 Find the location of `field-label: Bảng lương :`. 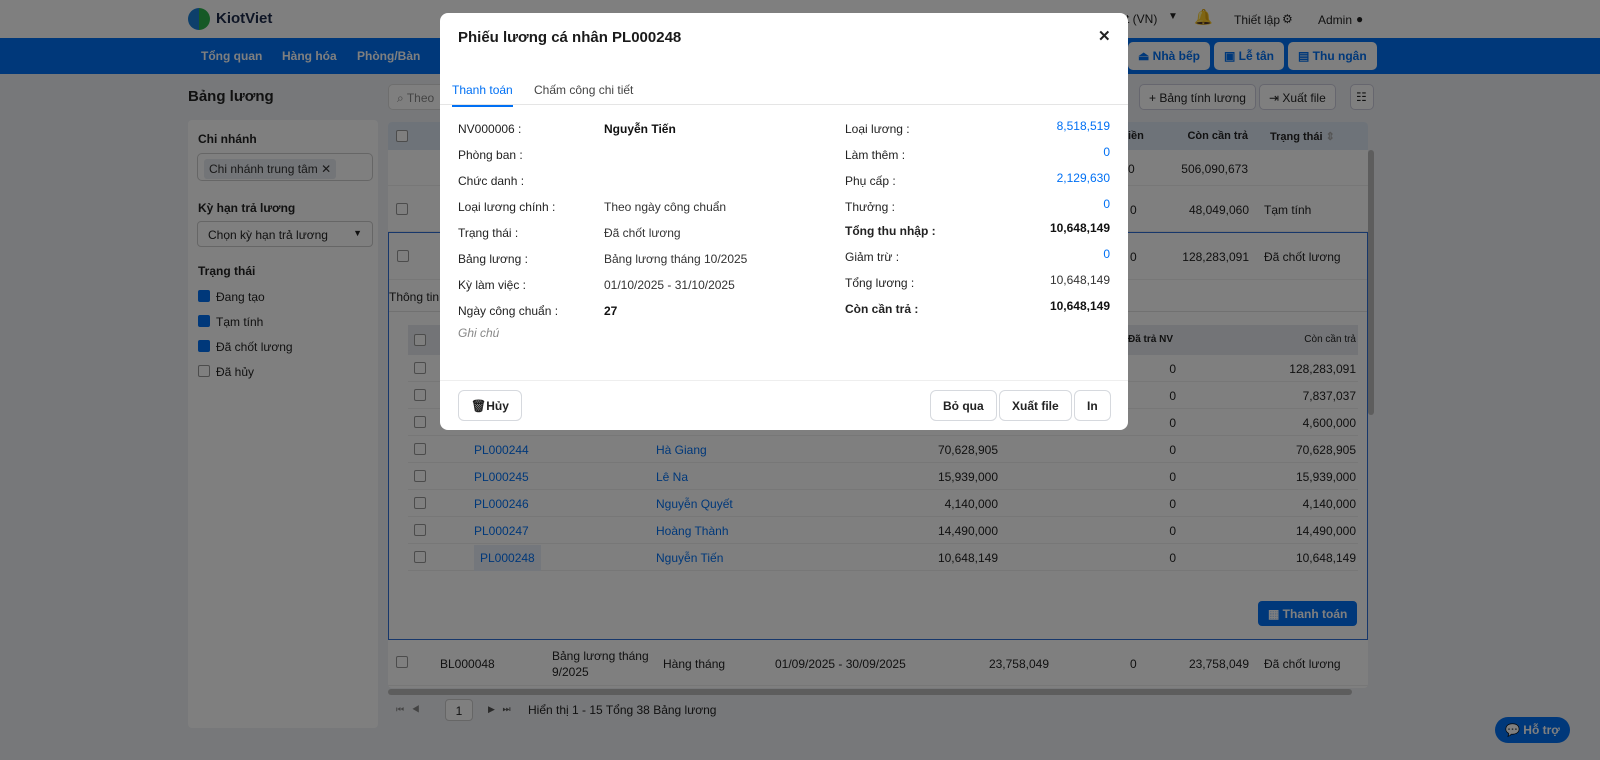

field-label: Bảng lương : is located at coordinates (493, 259).